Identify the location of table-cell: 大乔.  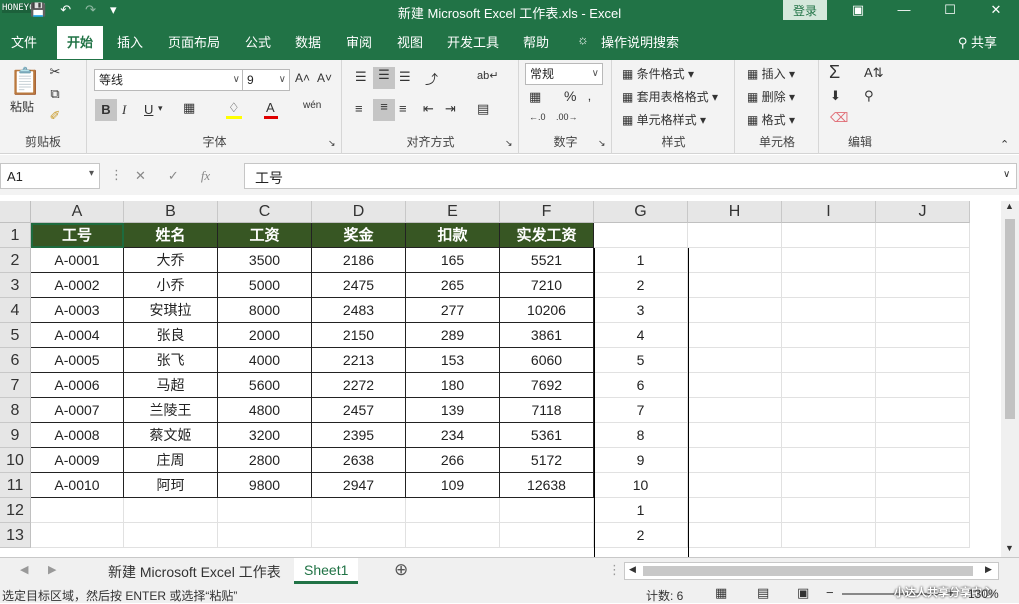
(171, 260).